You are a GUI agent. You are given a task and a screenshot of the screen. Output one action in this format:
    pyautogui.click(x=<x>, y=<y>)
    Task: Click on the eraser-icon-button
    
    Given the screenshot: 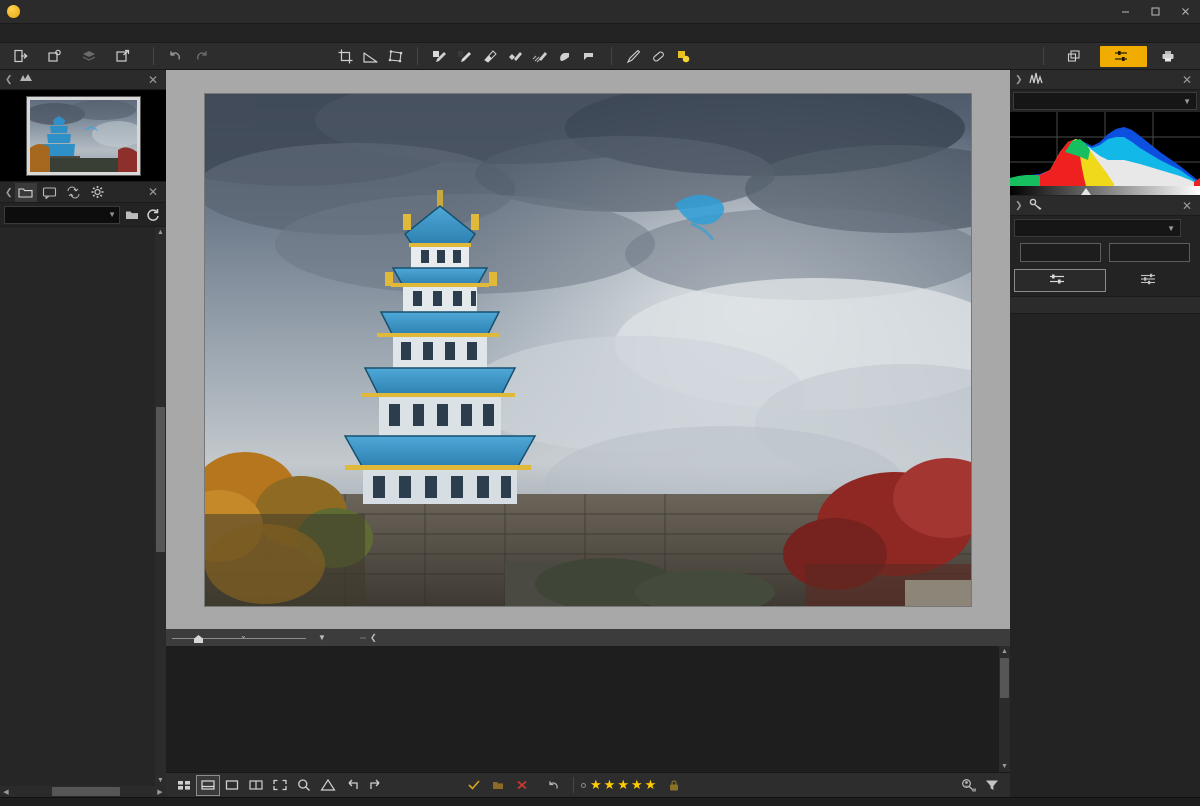 What is the action you would take?
    pyautogui.click(x=658, y=56)
    